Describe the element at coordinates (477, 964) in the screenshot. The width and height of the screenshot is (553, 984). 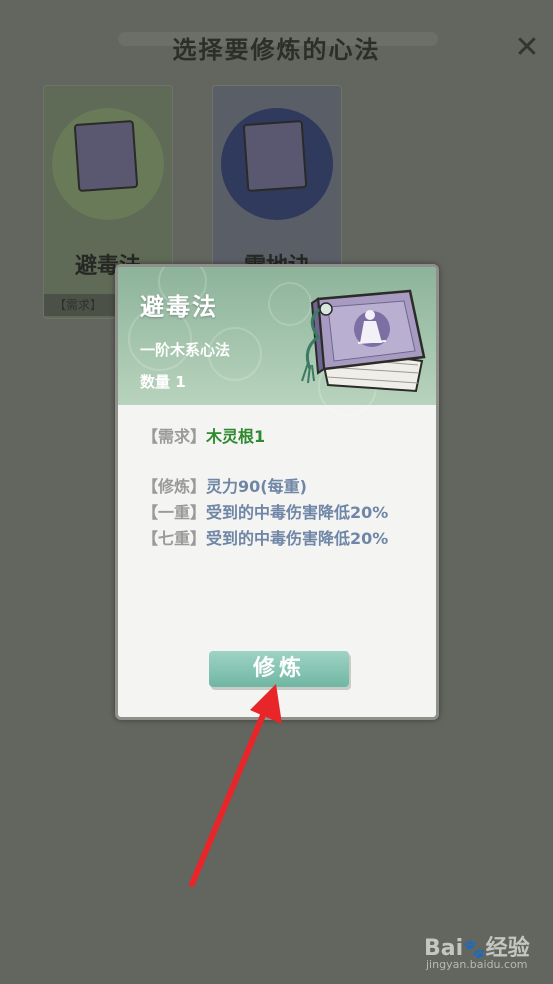
I see `watermark-url: jingyan.baidu.com` at that location.